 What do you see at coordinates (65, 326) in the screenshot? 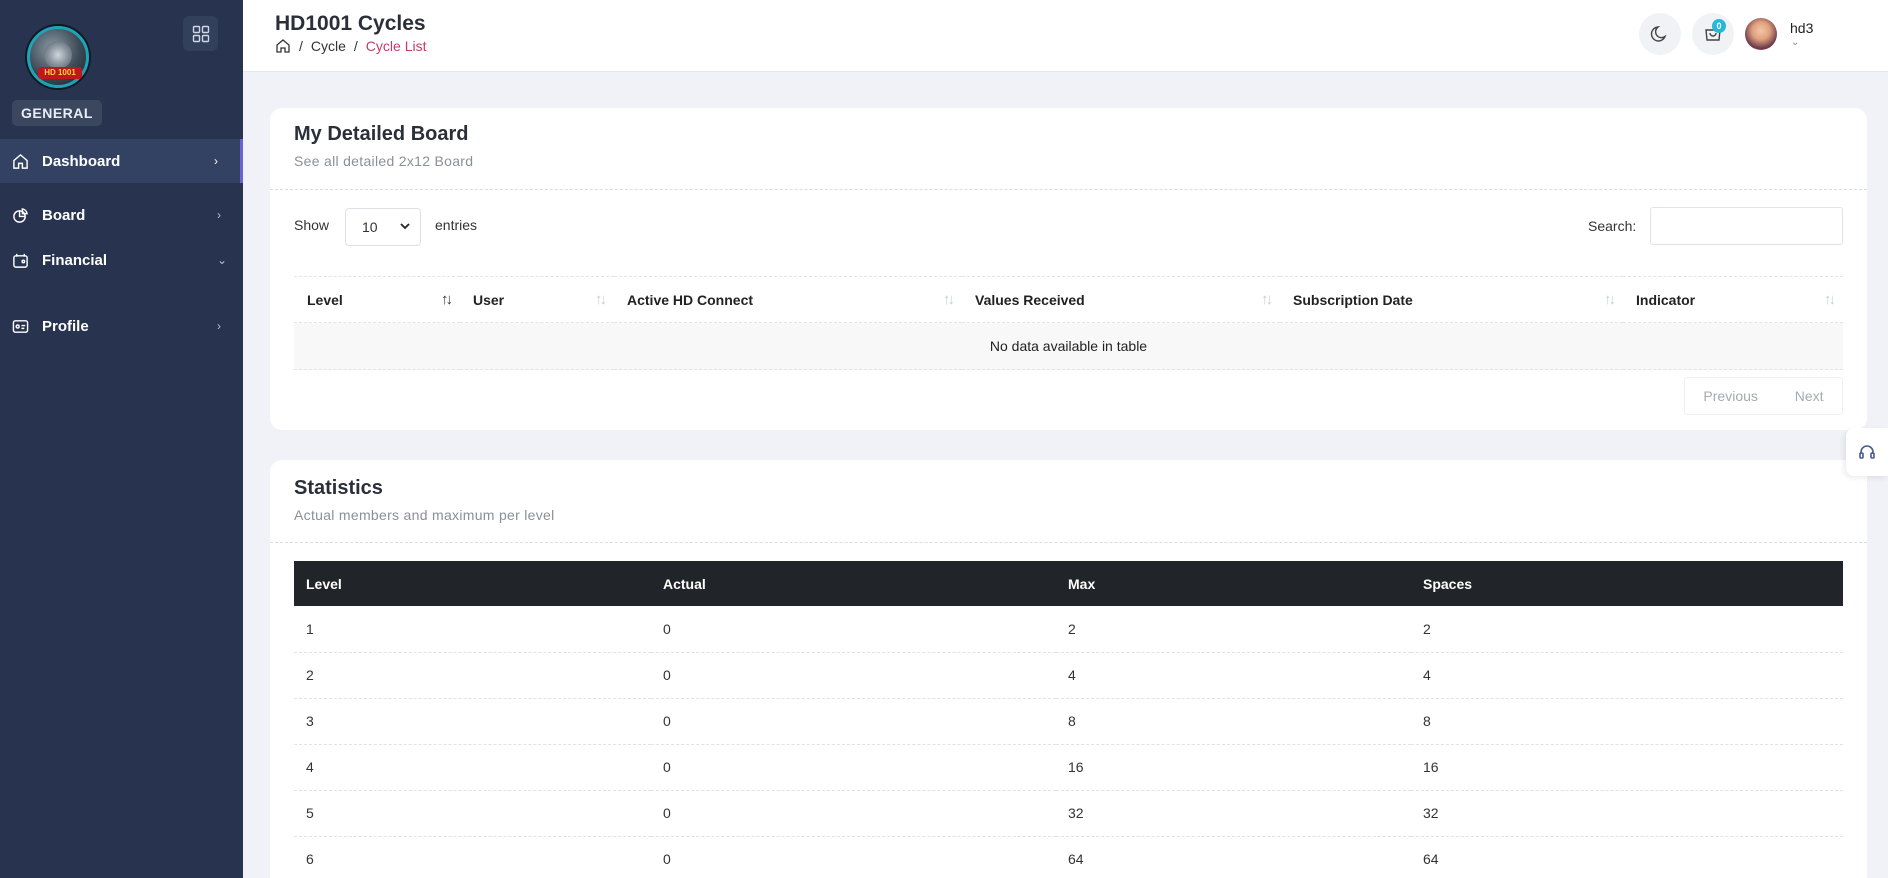
I see `sidebar-item-label: Profile` at bounding box center [65, 326].